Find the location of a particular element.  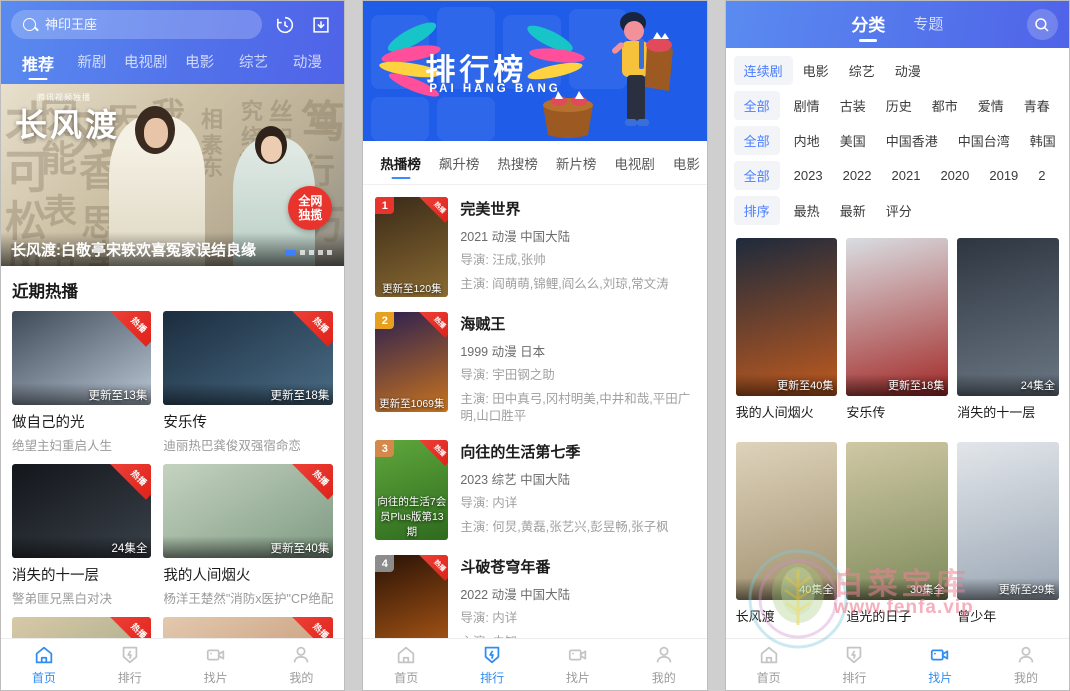

ranking-tab-热搜榜: 热搜榜 is located at coordinates (517, 162).